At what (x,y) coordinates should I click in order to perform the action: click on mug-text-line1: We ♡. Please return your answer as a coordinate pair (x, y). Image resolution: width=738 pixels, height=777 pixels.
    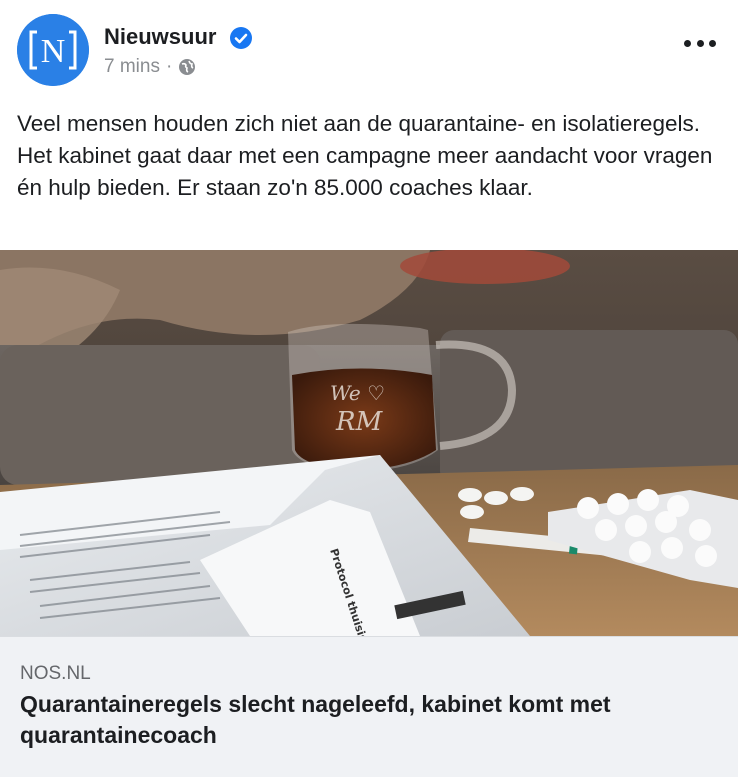
    Looking at the image, I should click on (357, 393).